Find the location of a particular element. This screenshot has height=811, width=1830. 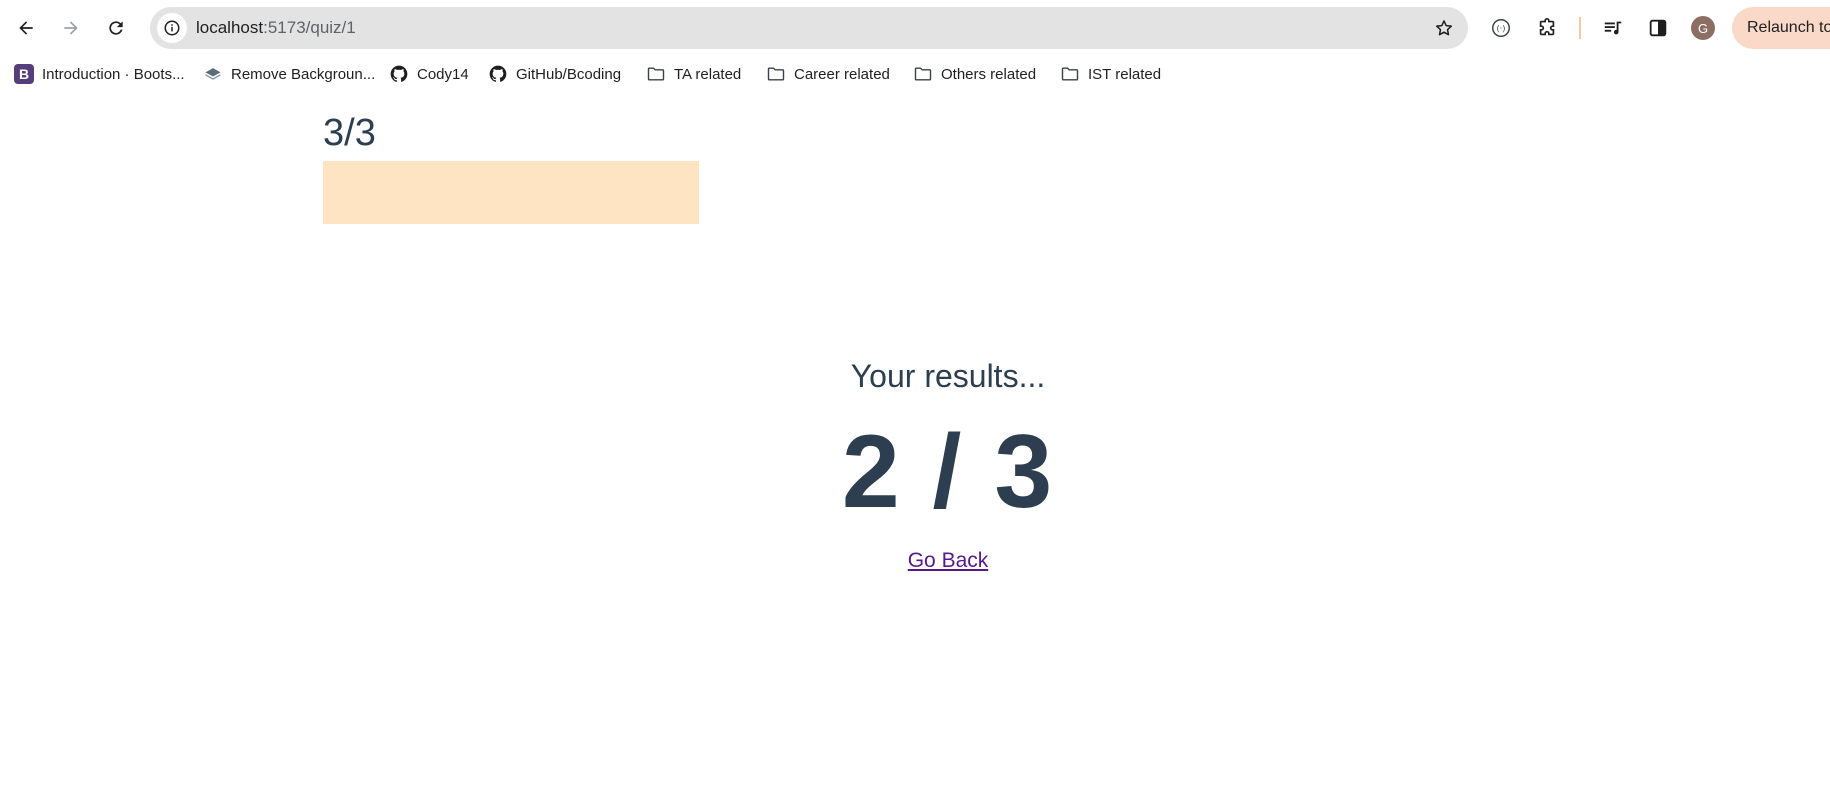

site-info-button is located at coordinates (172, 28).